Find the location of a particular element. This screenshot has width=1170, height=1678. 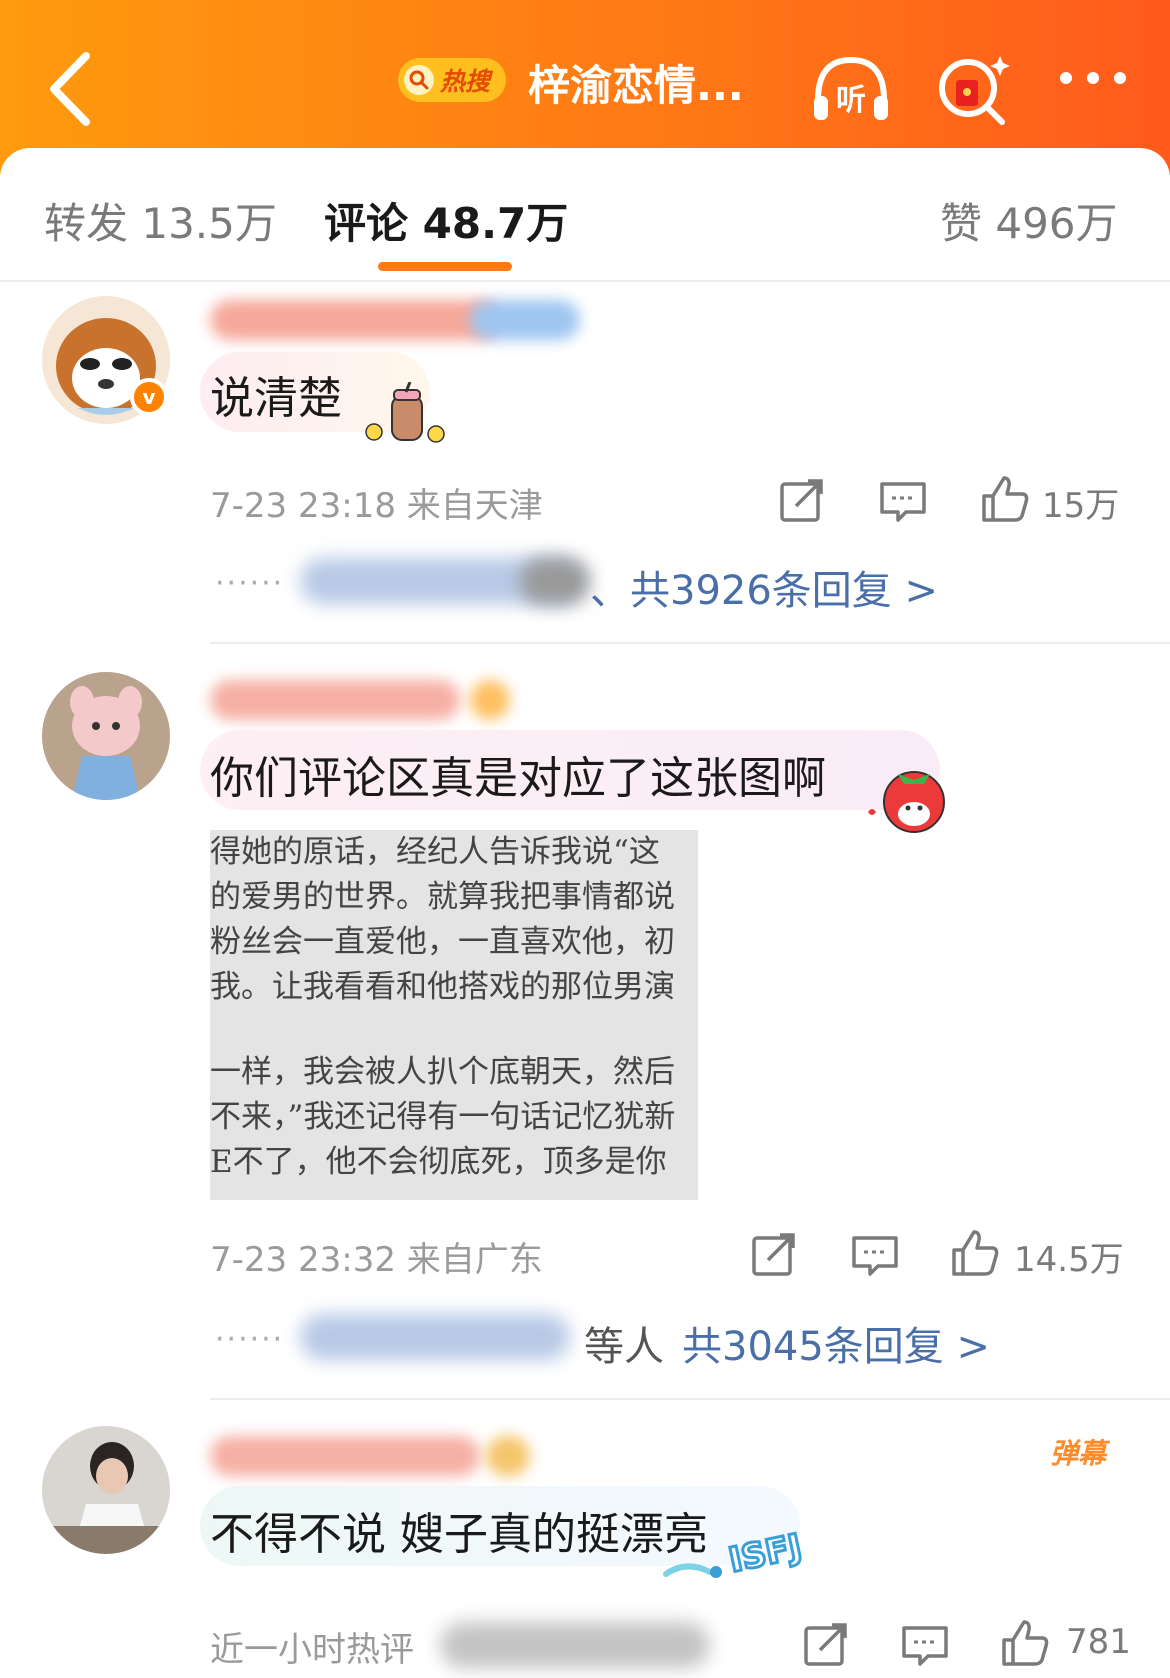

red-packet-search-icon is located at coordinates (973, 88).